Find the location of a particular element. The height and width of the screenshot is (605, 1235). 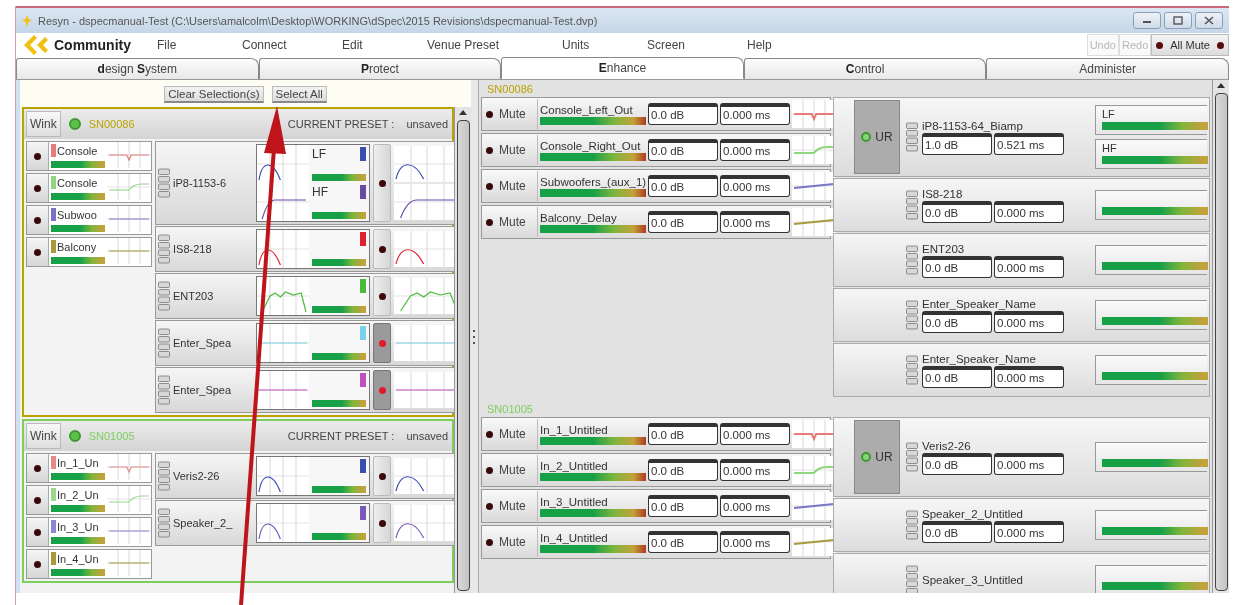

input-name: Subwoo is located at coordinates (77, 214).